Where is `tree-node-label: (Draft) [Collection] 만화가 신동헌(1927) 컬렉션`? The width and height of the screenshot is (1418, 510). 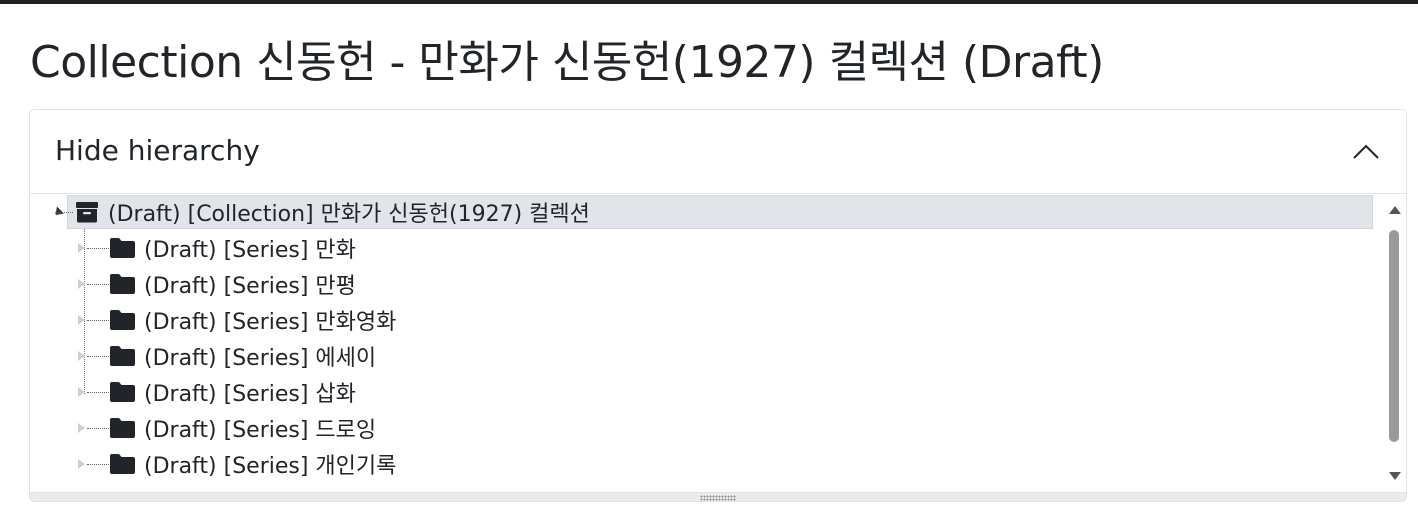
tree-node-label: (Draft) [Collection] 만화가 신동헌(1927) 컬렉션 is located at coordinates (349, 214).